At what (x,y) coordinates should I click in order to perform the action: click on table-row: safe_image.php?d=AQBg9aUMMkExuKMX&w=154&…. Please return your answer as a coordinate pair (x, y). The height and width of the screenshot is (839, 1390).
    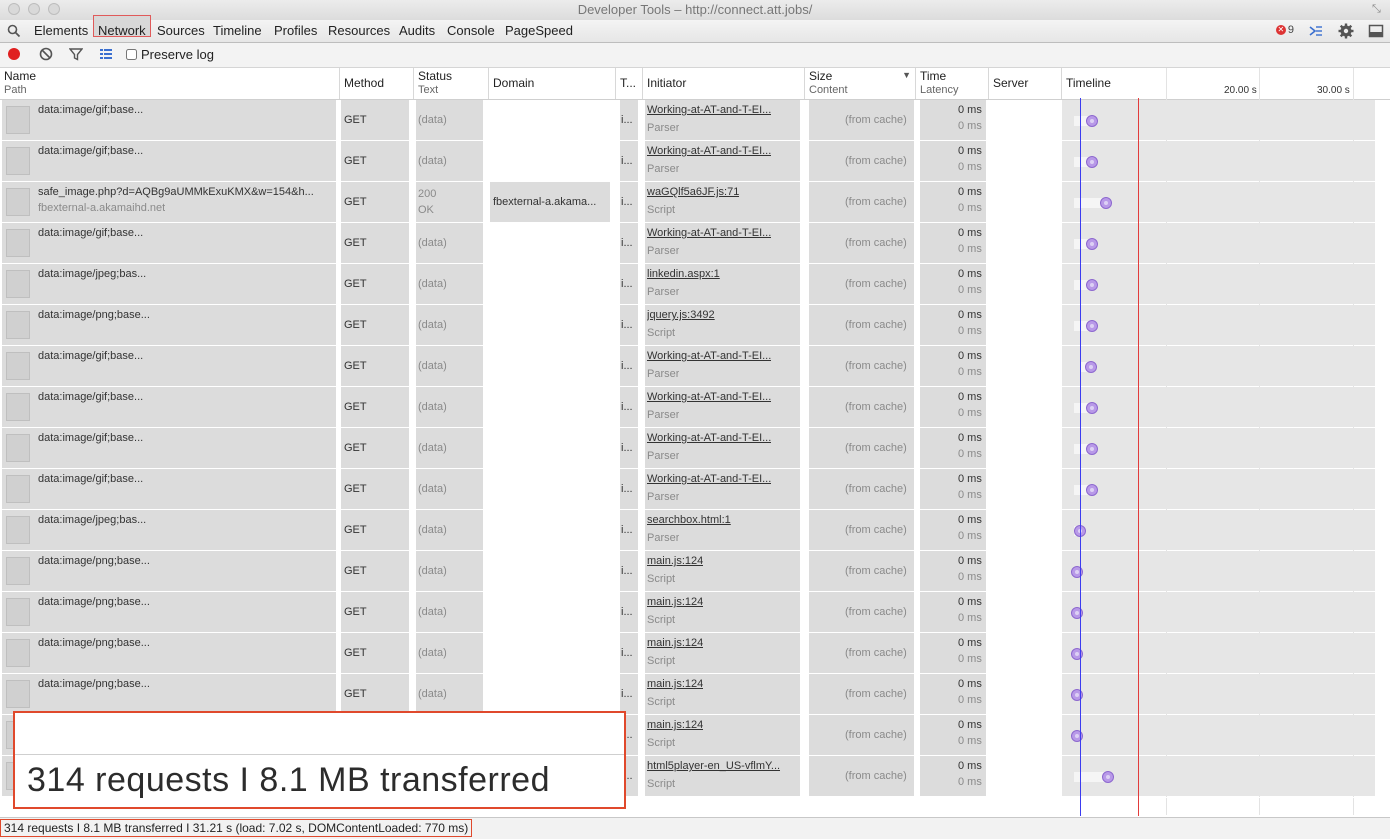
    Looking at the image, I should click on (695, 203).